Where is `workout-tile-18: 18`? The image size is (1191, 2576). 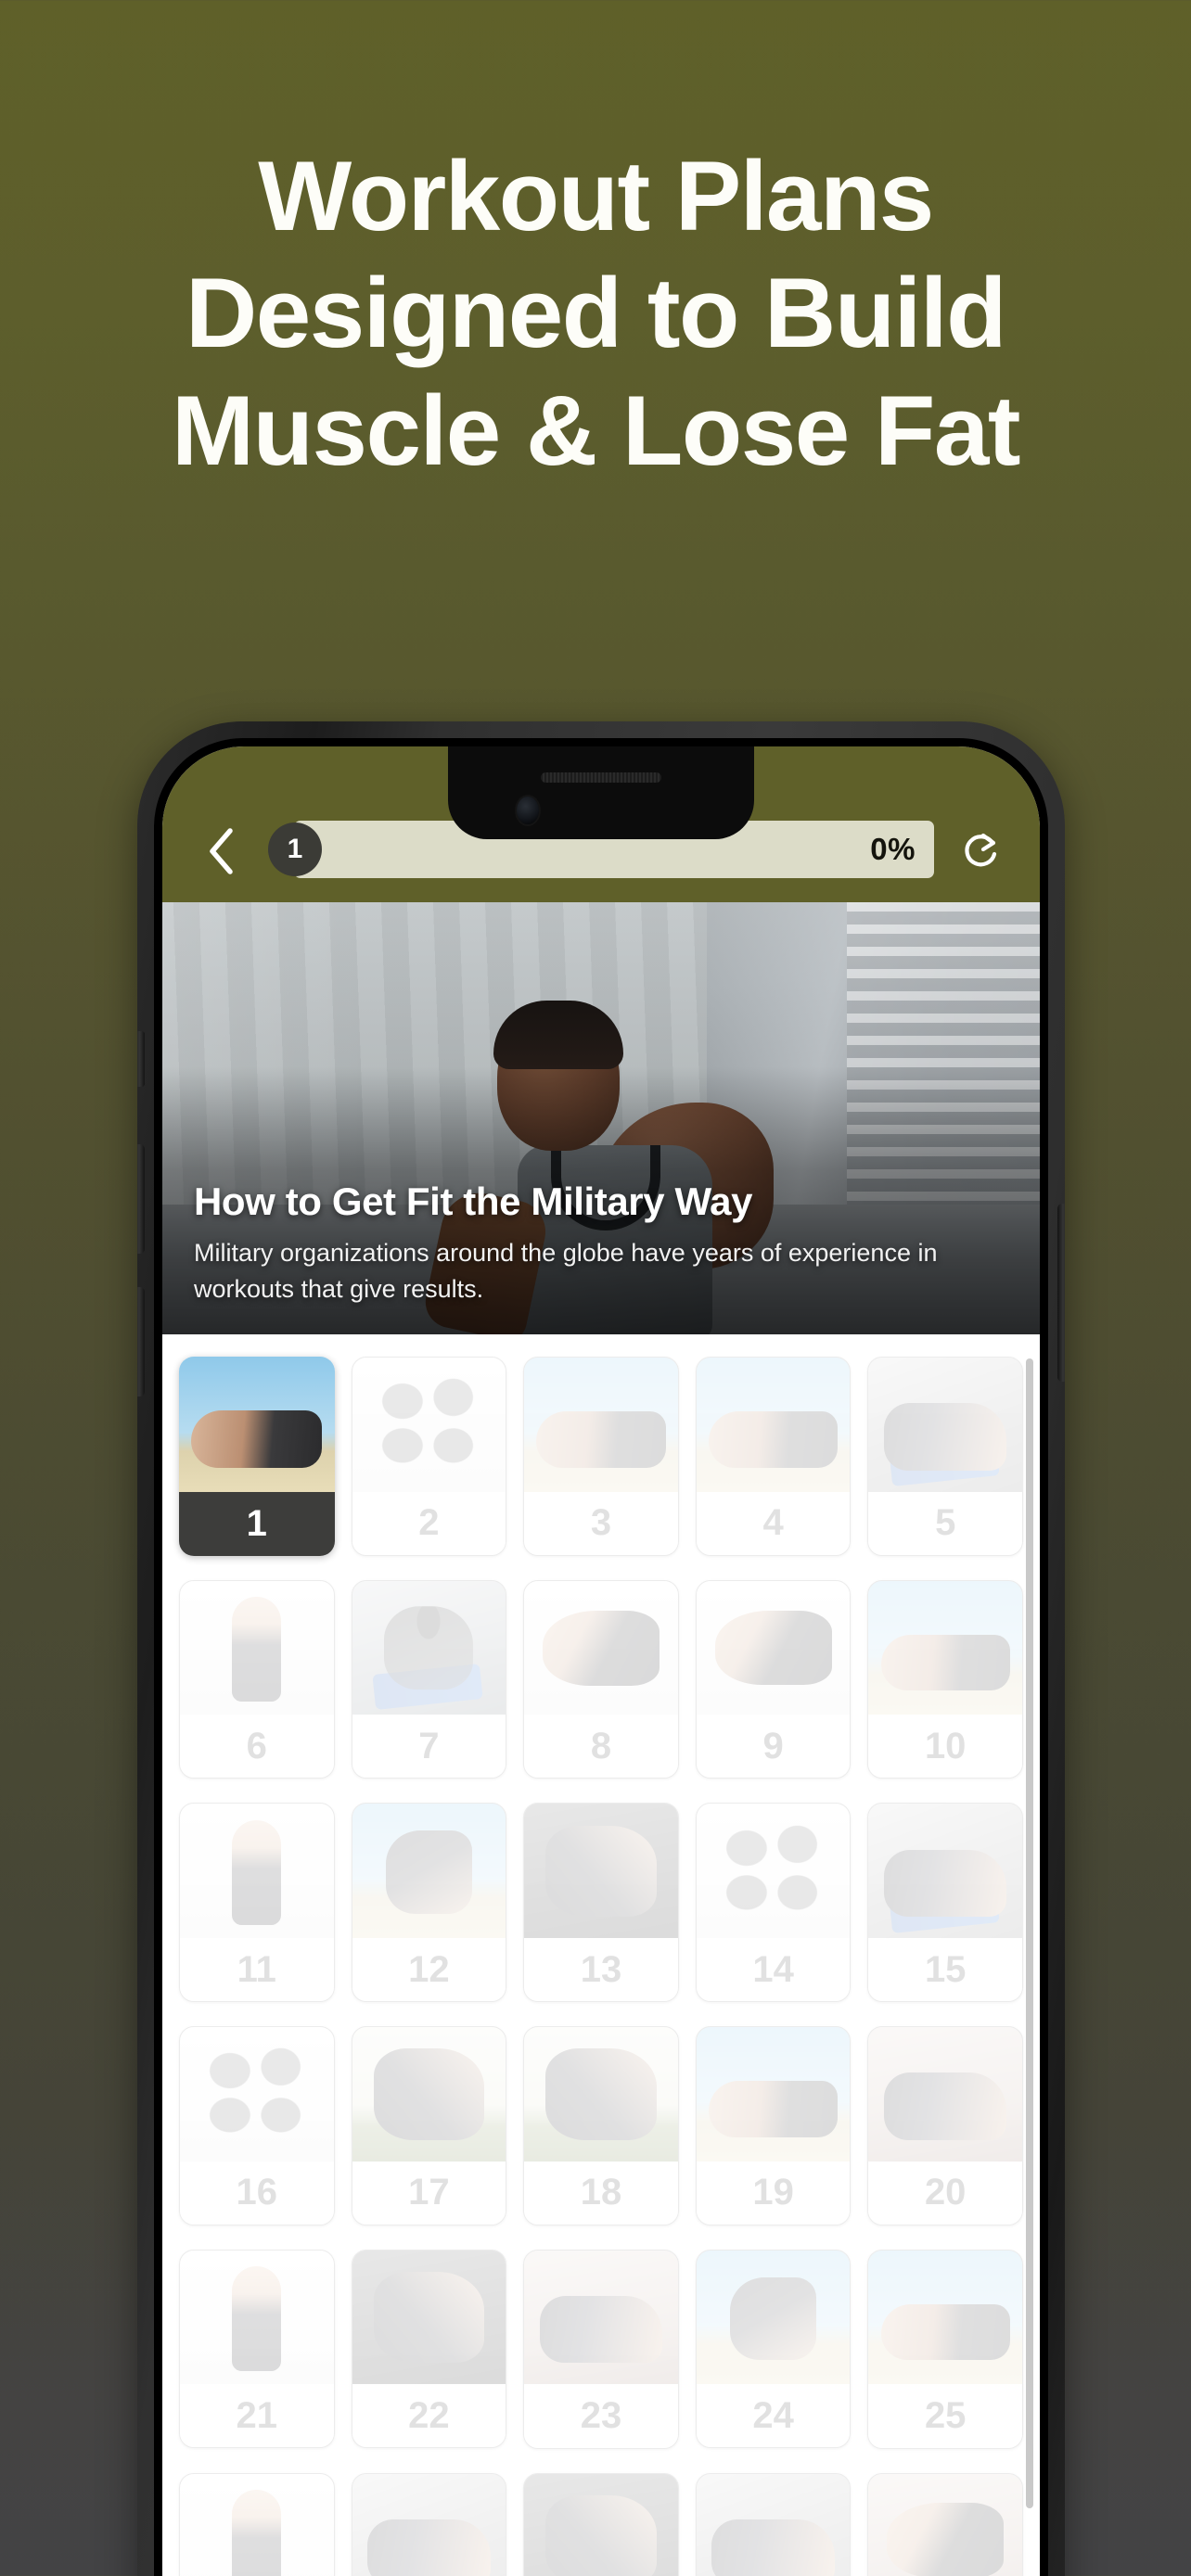 workout-tile-18: 18 is located at coordinates (601, 2125).